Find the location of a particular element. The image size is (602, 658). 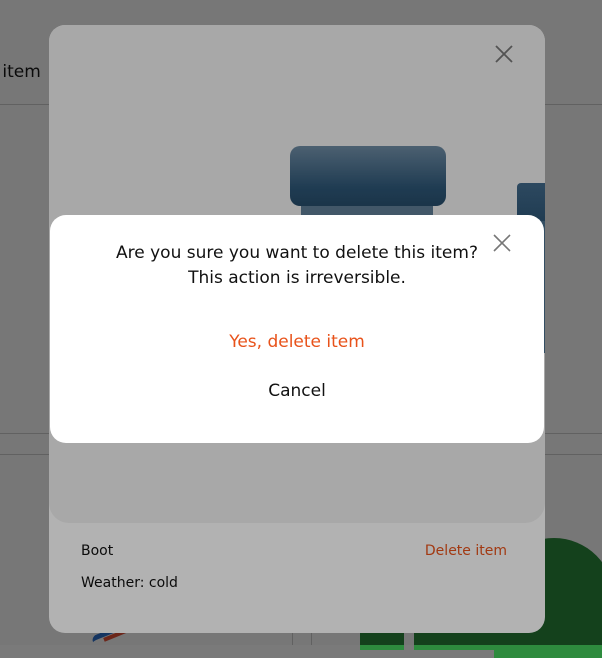

confirm-message-line: This action is irreversible. is located at coordinates (297, 278).